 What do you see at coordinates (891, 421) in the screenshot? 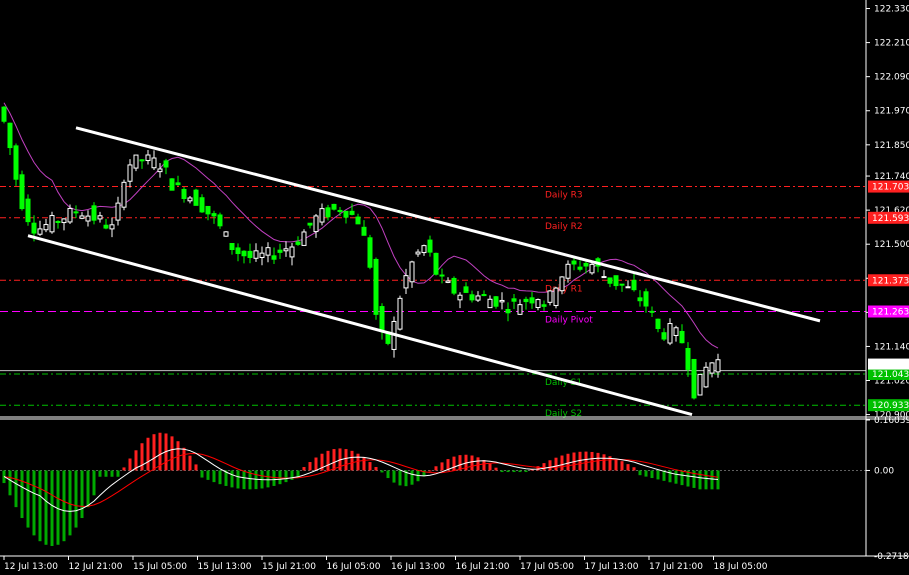
I see `macd-tick-label: 0.16039` at bounding box center [891, 421].